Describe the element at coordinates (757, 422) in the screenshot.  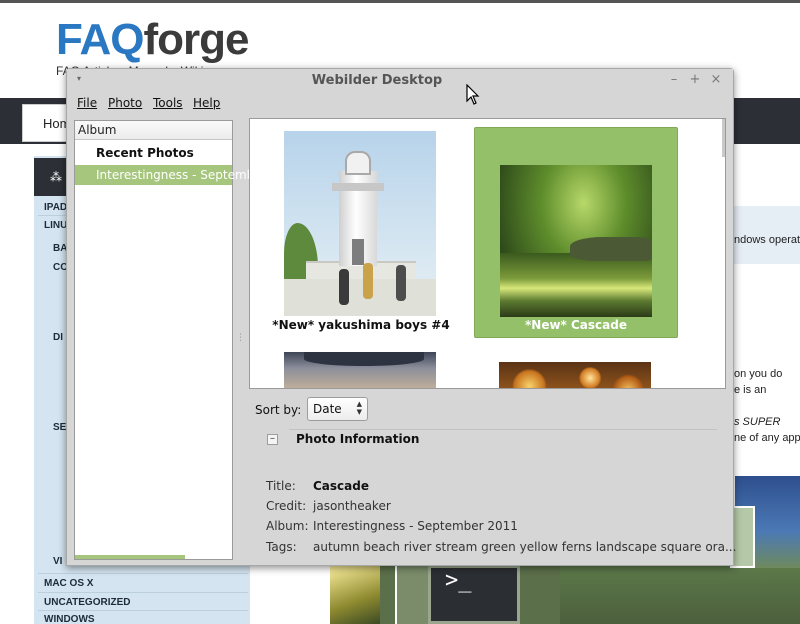
I see `content-snippet: s SUPER` at that location.